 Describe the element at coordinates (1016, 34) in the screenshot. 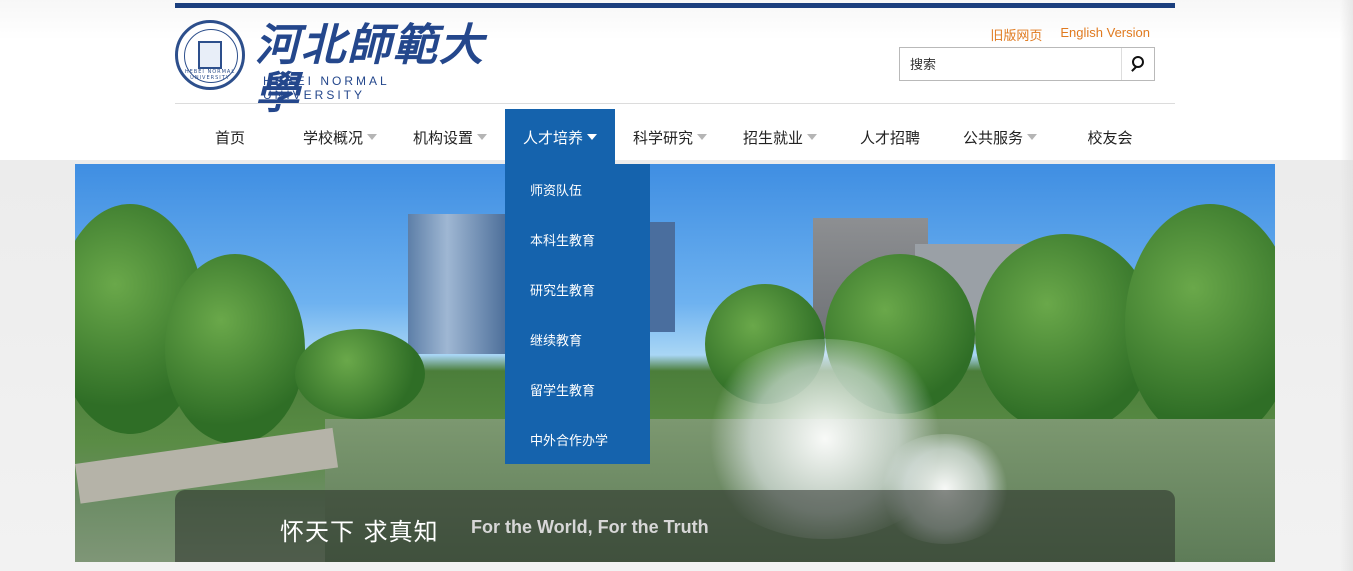

I see `old-site-link: 旧版网页` at that location.